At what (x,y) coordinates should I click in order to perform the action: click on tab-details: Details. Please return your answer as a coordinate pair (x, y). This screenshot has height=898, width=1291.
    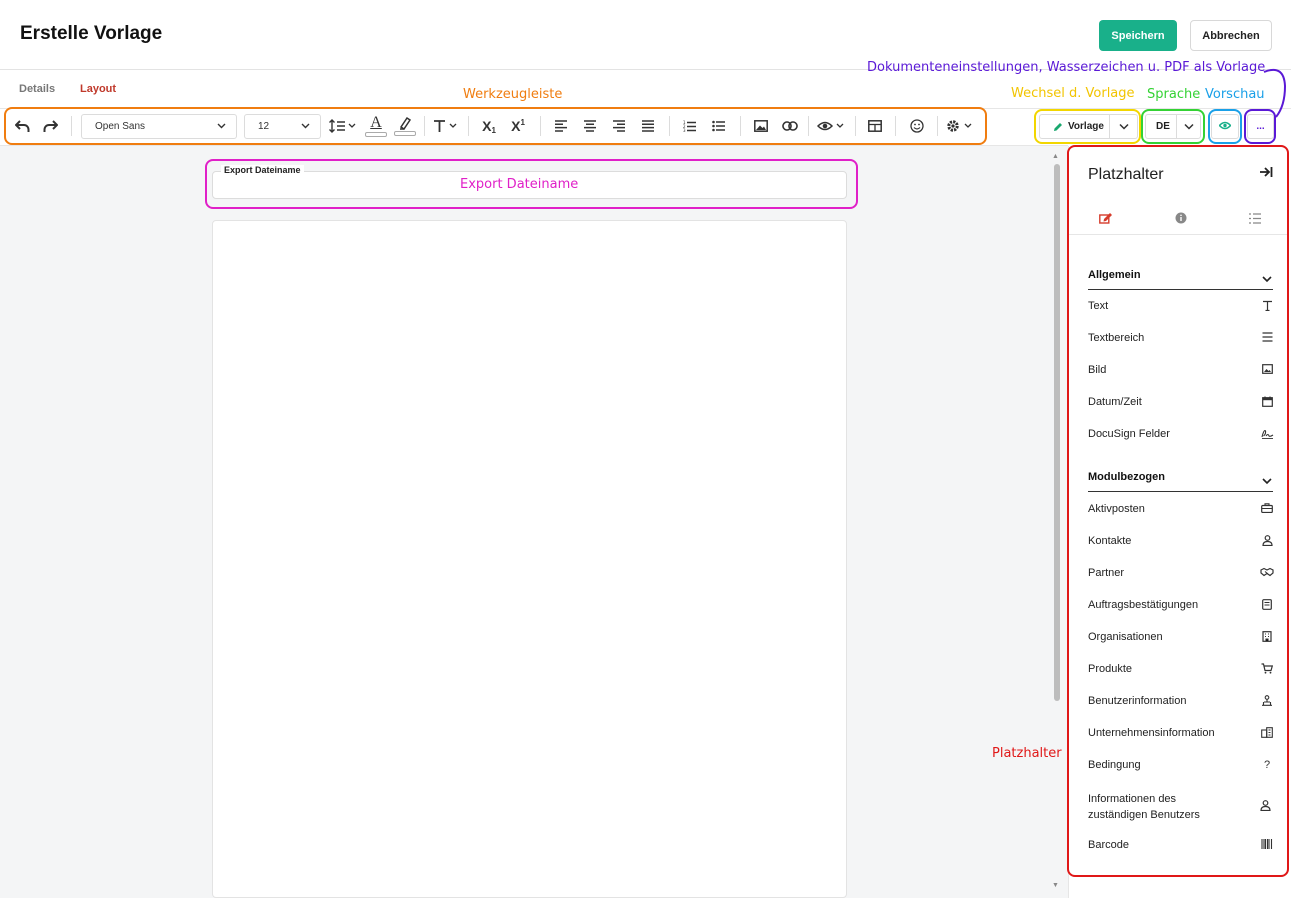
    Looking at the image, I should click on (37, 89).